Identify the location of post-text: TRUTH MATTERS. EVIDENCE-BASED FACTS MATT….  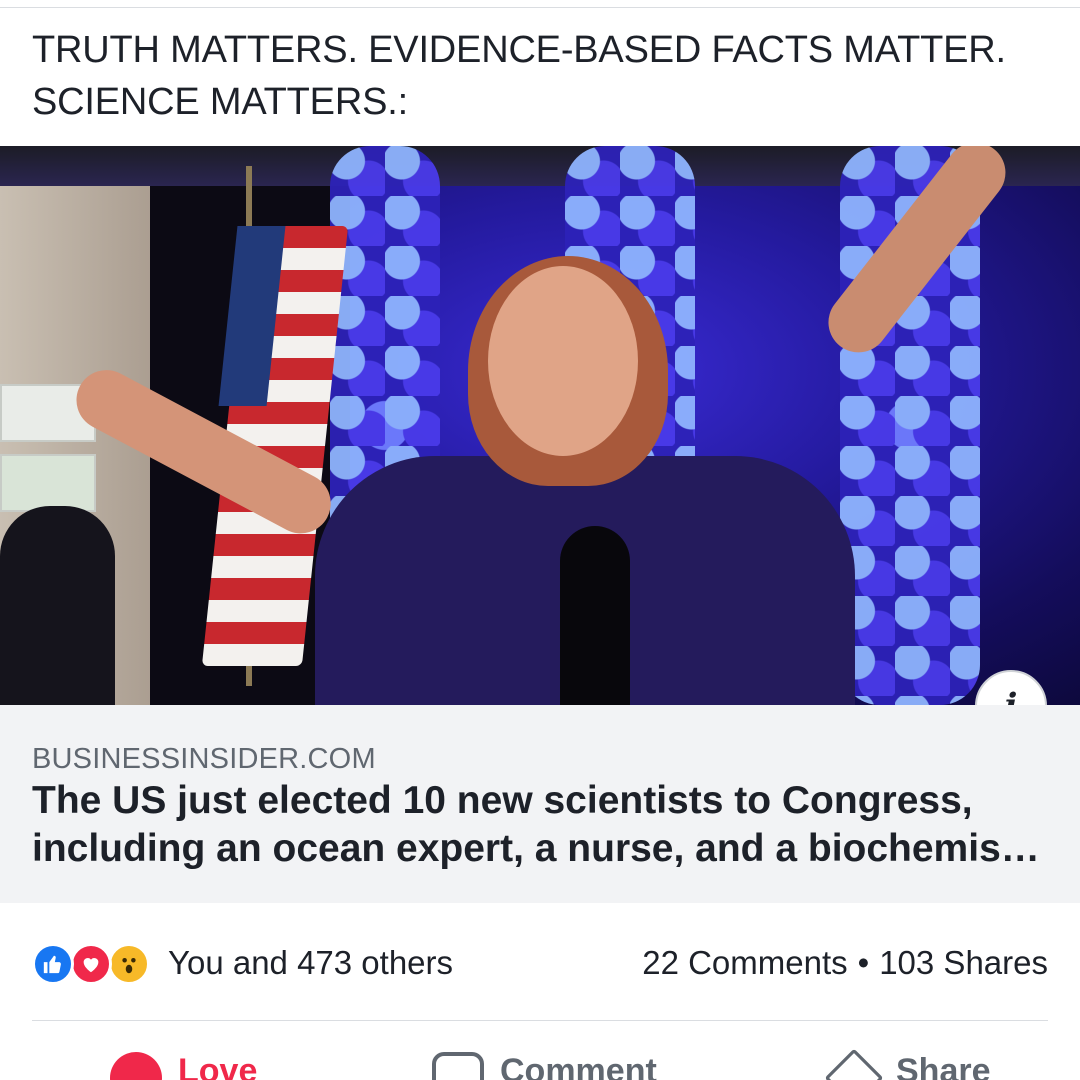
(519, 76).